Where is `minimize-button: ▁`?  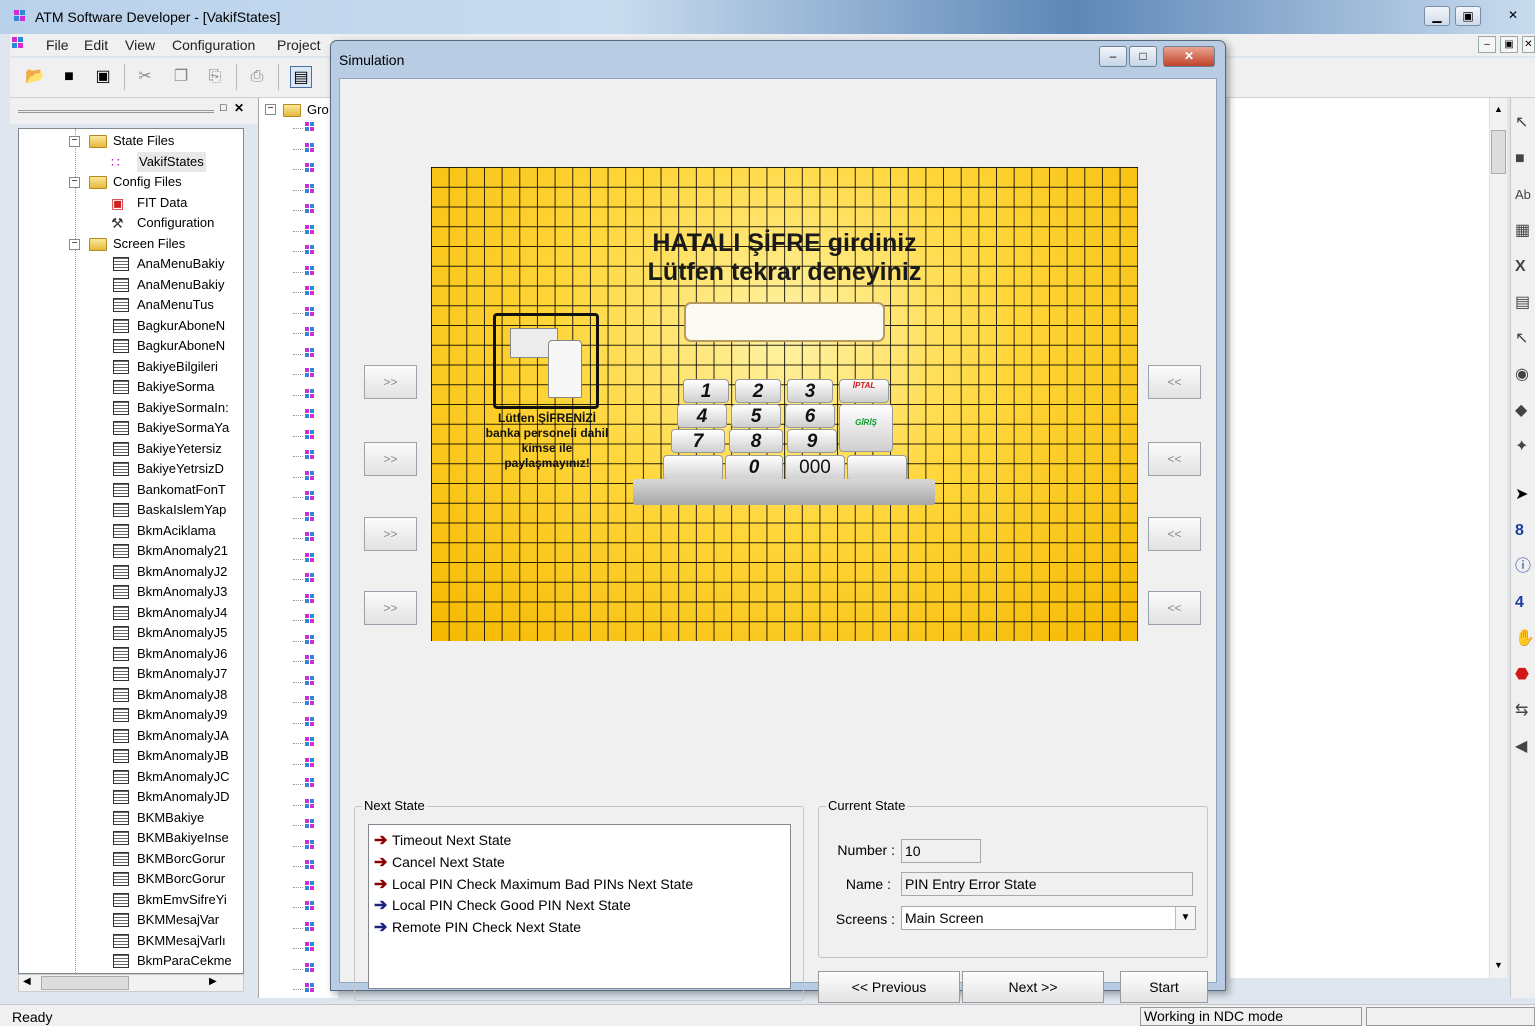
minimize-button: ▁ is located at coordinates (1437, 16).